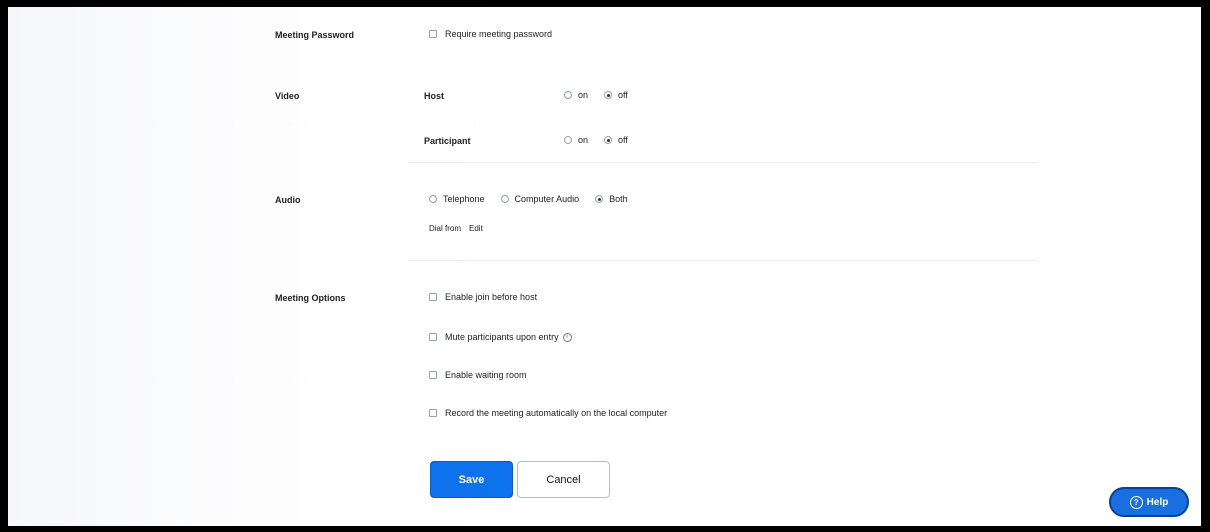  What do you see at coordinates (287, 96) in the screenshot?
I see `video-label: Video` at bounding box center [287, 96].